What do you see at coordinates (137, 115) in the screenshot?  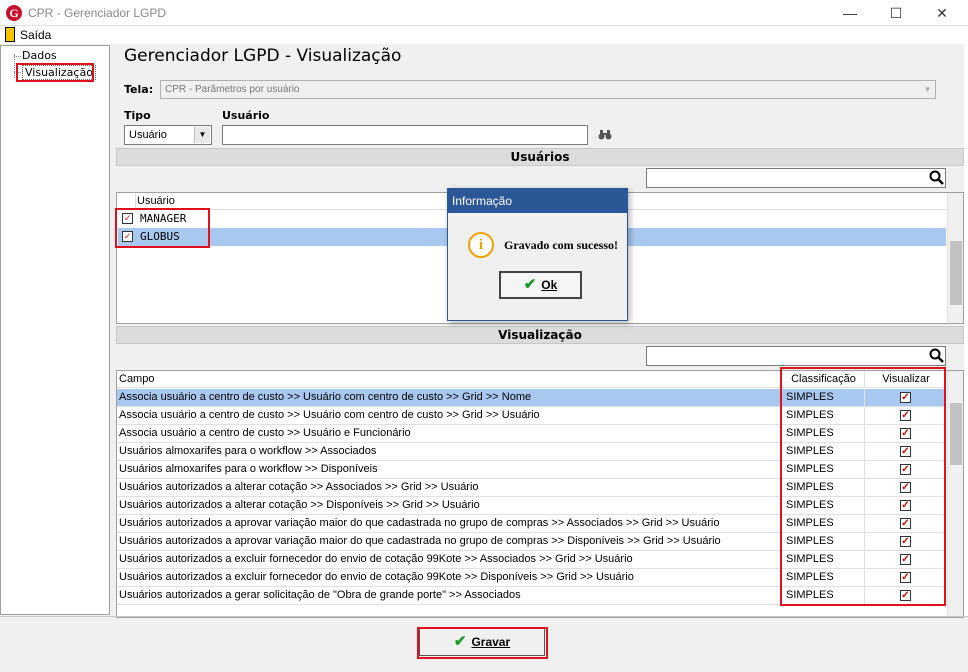 I see `tipo-label: Tipo` at bounding box center [137, 115].